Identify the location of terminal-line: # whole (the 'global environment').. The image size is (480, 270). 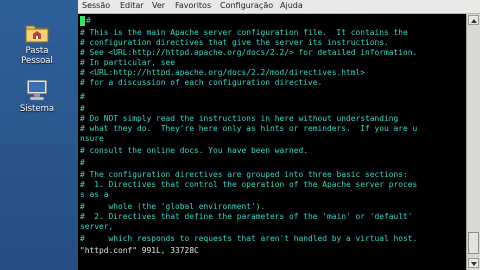
(173, 206).